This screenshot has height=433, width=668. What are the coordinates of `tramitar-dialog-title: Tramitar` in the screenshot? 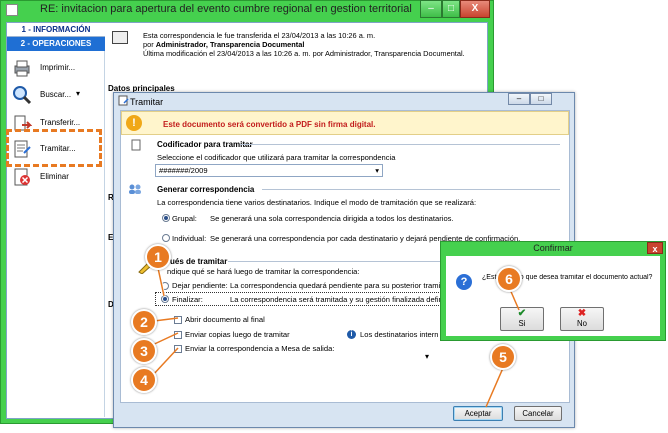 It's located at (147, 102).